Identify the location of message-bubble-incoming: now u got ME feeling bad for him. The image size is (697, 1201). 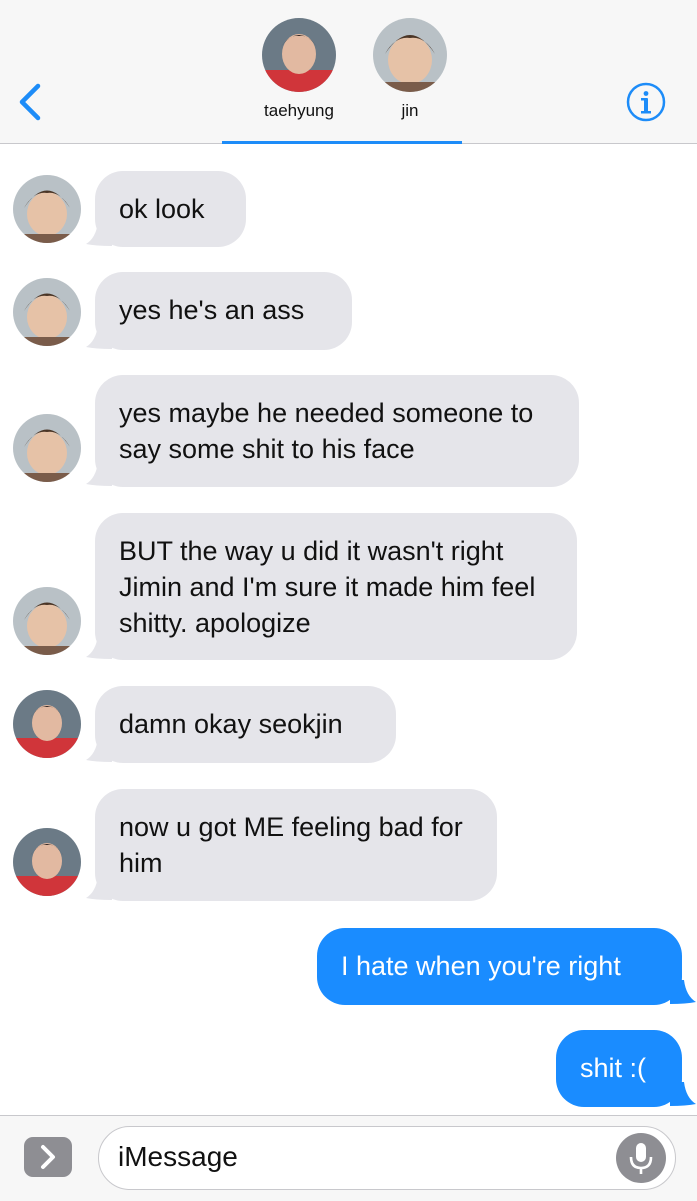
(296, 845).